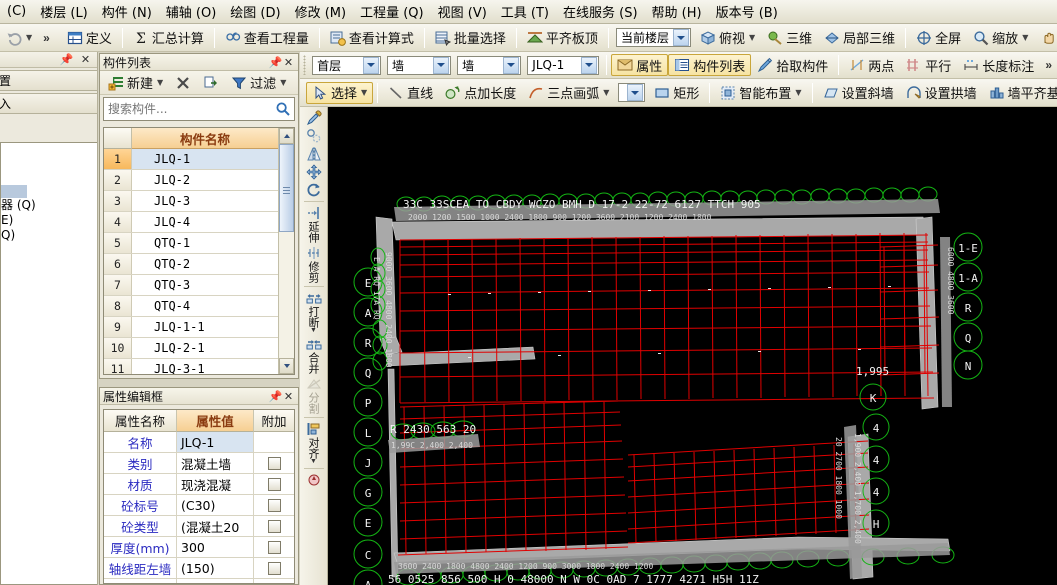 The height and width of the screenshot is (585, 1057). I want to click on arc-mode-combo, so click(632, 92).